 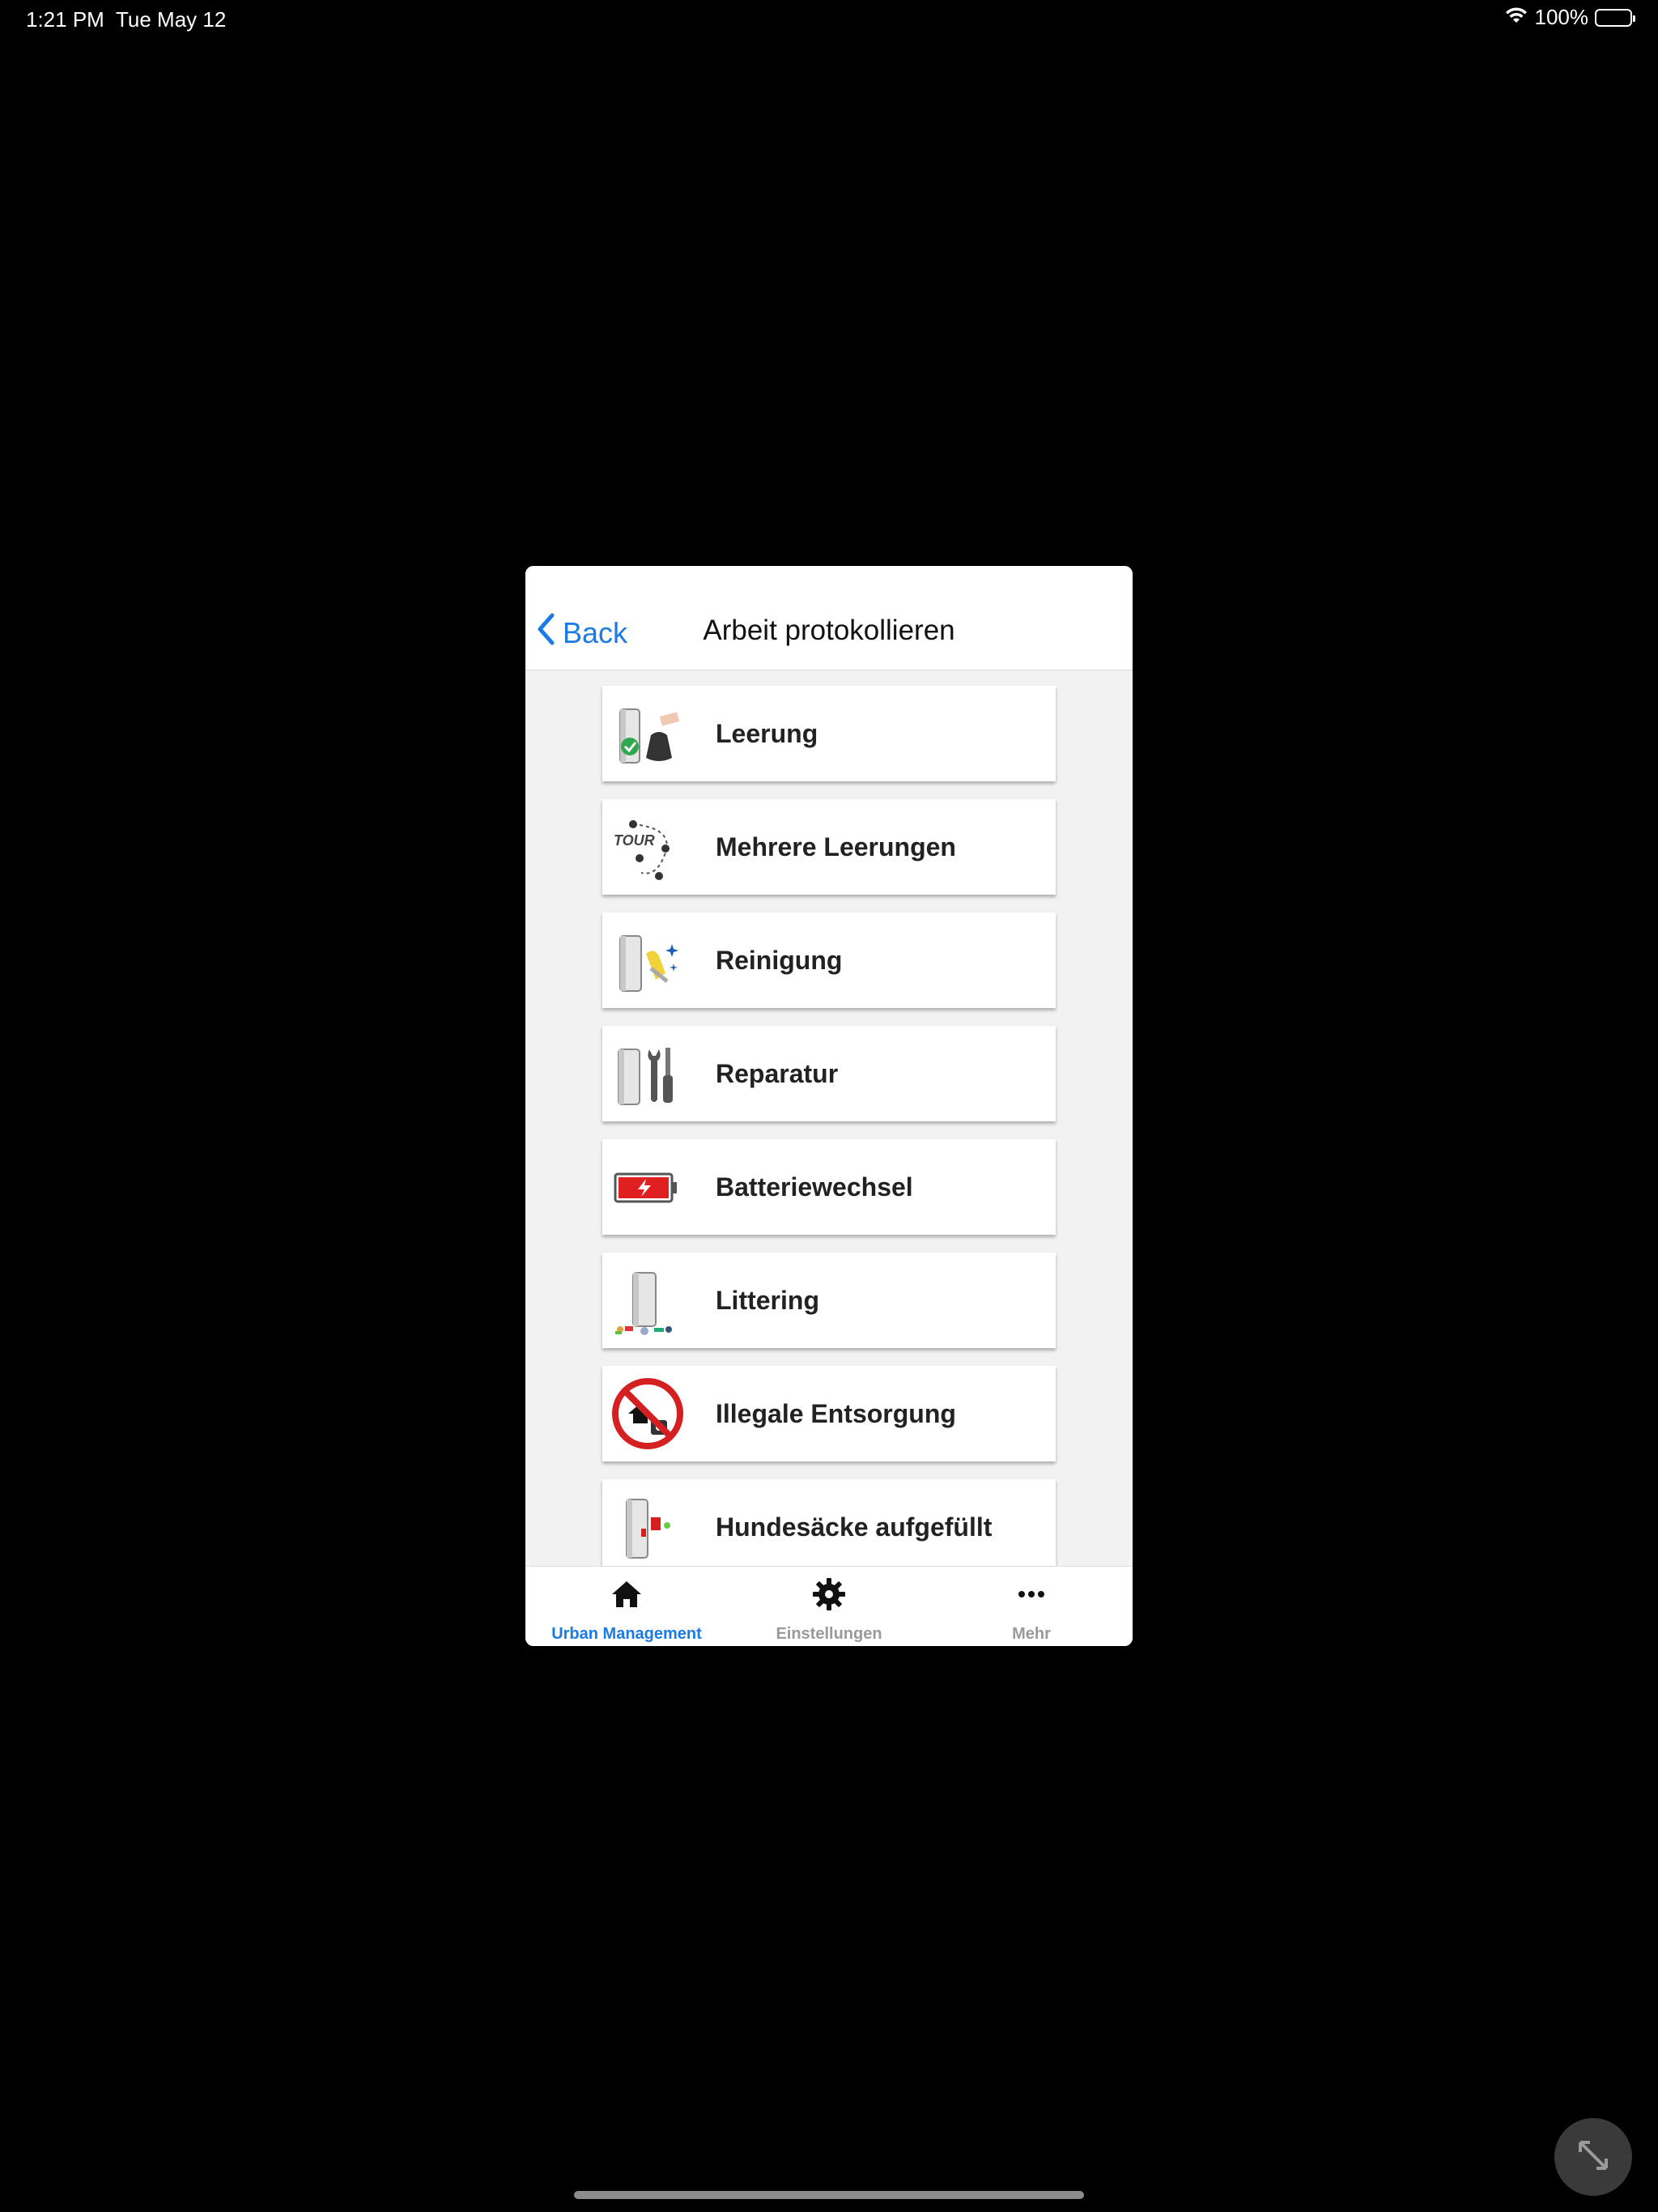 I want to click on wifi-icon, so click(x=1516, y=18).